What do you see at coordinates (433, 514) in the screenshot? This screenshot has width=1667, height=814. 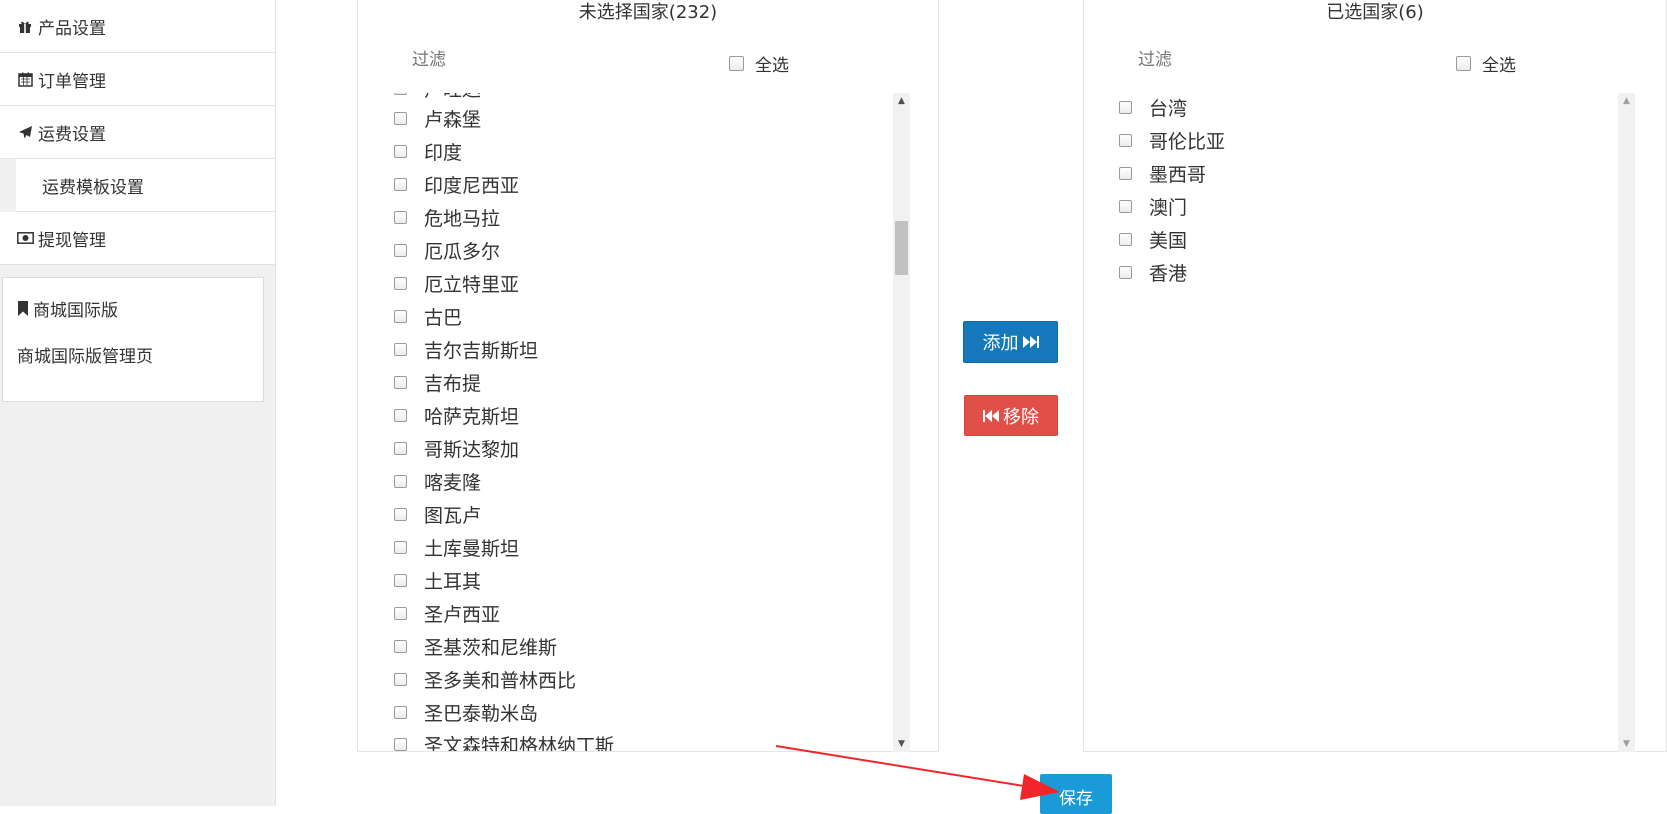 I see `list-item: 图瓦卢` at bounding box center [433, 514].